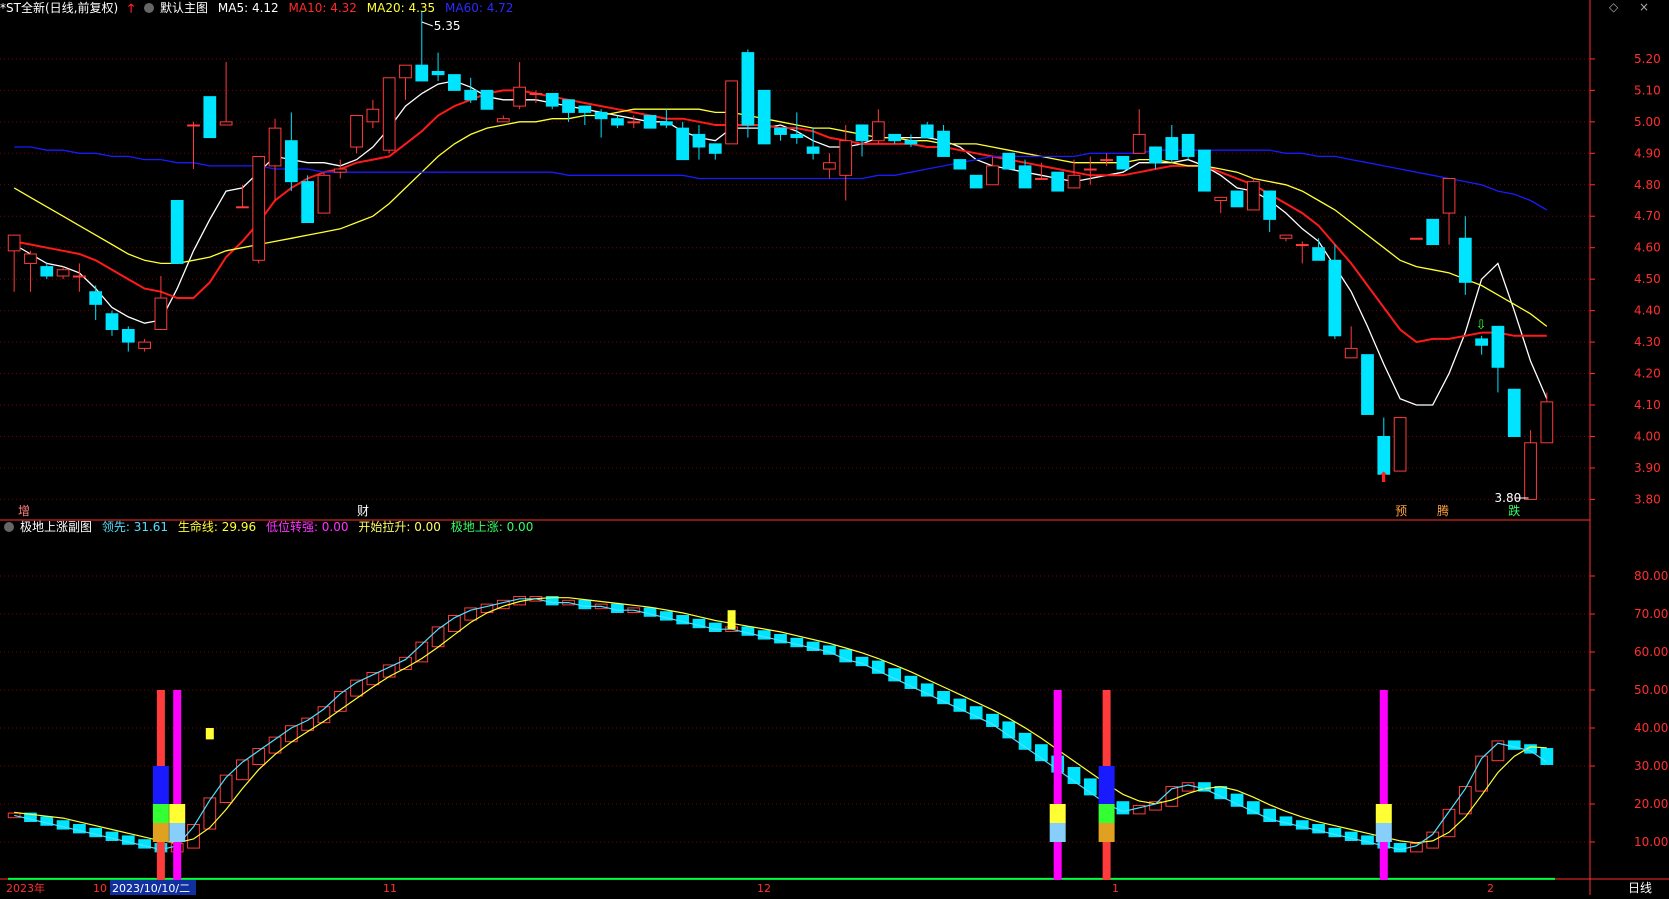 The image size is (1669, 899). I want to click on time-cursor-date: 2023/10/10/二, so click(151, 888).